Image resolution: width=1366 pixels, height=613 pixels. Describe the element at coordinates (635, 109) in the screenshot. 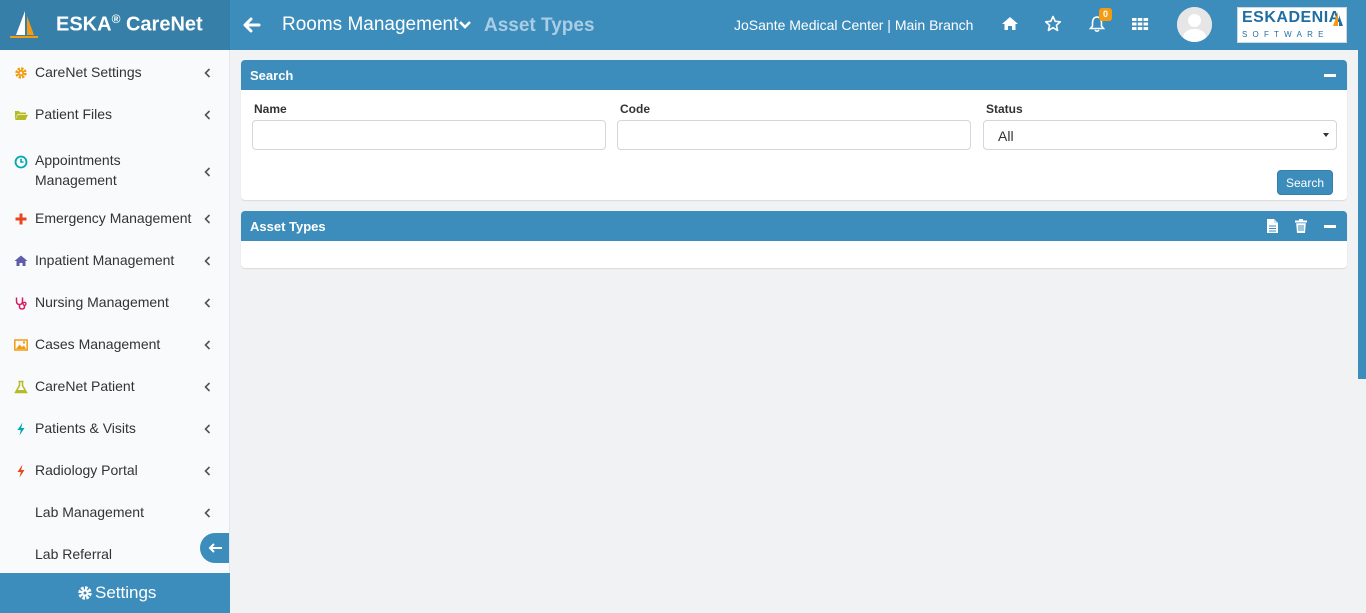

I see `code-label: Code` at that location.